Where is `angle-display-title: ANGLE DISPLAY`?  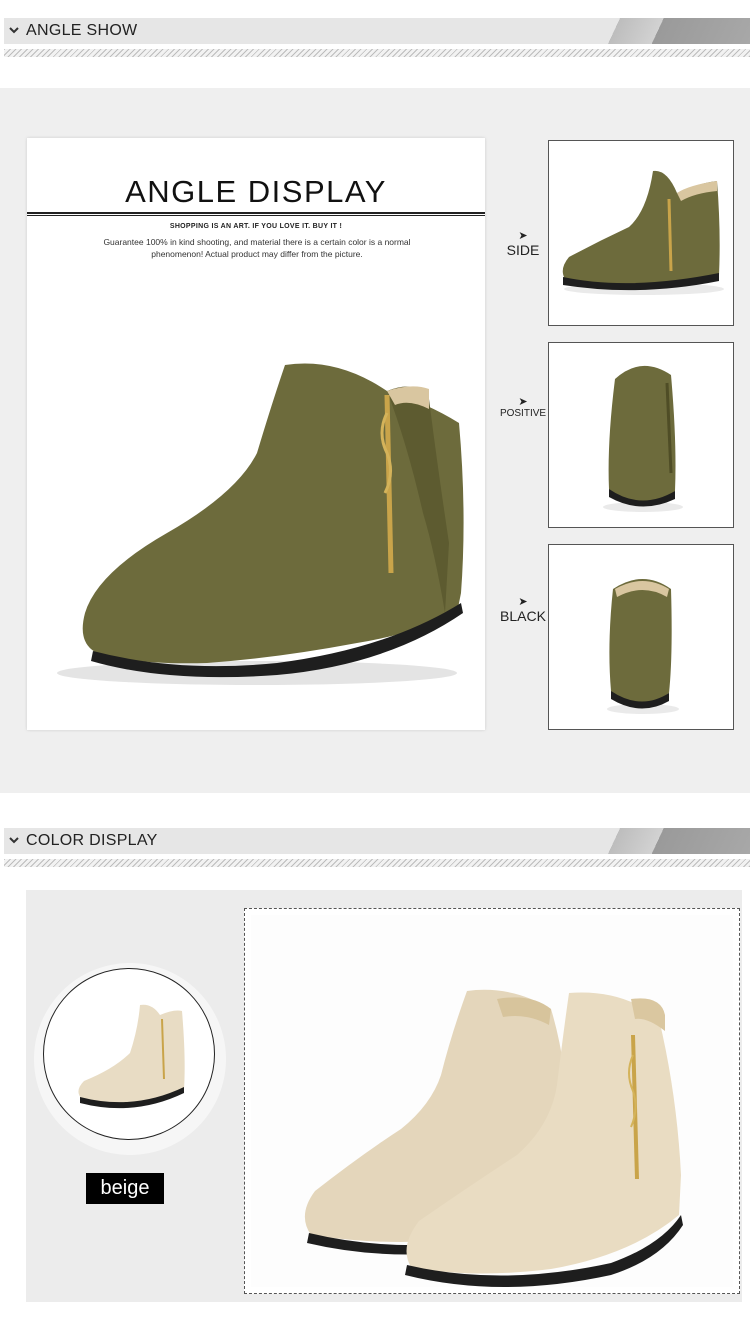 angle-display-title: ANGLE DISPLAY is located at coordinates (256, 191).